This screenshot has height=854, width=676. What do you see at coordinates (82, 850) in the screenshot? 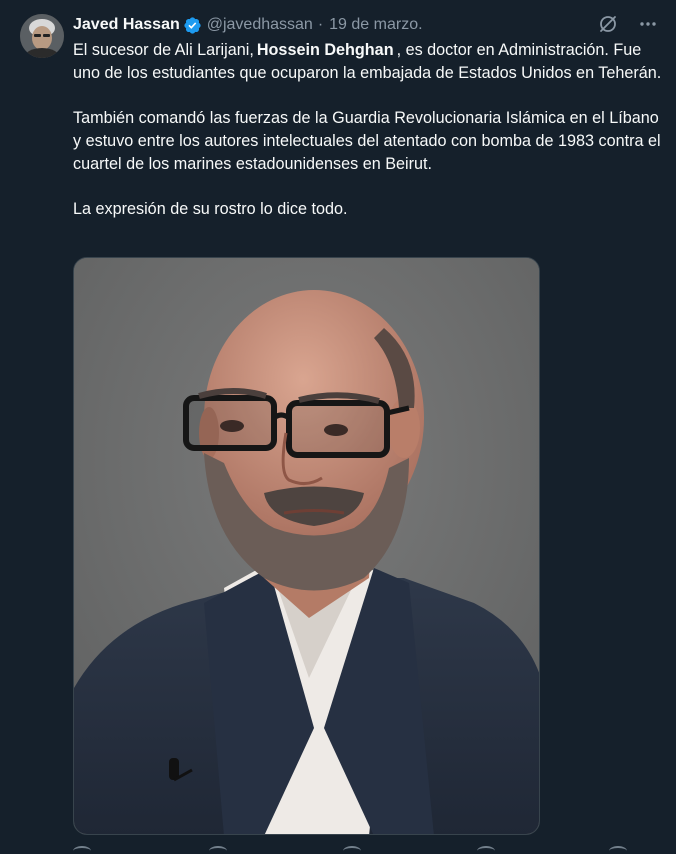
I see `reply-icon` at bounding box center [82, 850].